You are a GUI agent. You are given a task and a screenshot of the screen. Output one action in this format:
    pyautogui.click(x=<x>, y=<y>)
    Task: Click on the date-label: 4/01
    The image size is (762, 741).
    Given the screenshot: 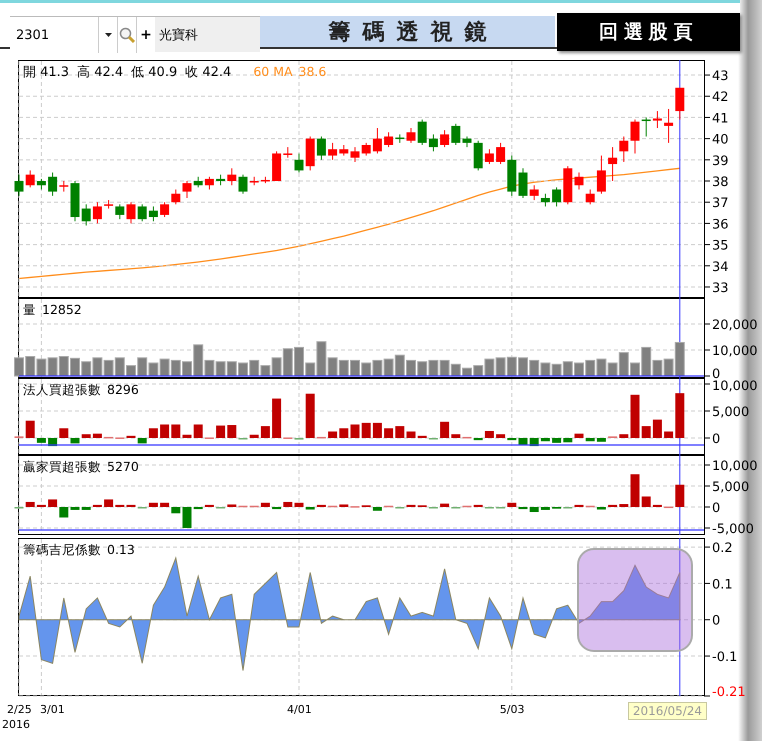 What is the action you would take?
    pyautogui.click(x=299, y=709)
    